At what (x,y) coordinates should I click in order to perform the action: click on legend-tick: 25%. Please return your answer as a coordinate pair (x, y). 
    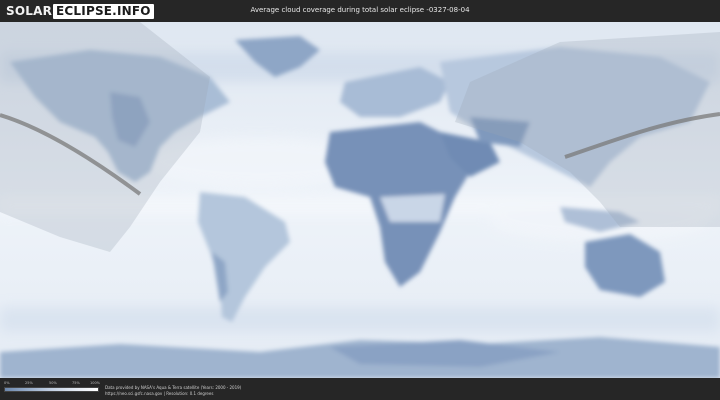
    Looking at the image, I should click on (29, 383).